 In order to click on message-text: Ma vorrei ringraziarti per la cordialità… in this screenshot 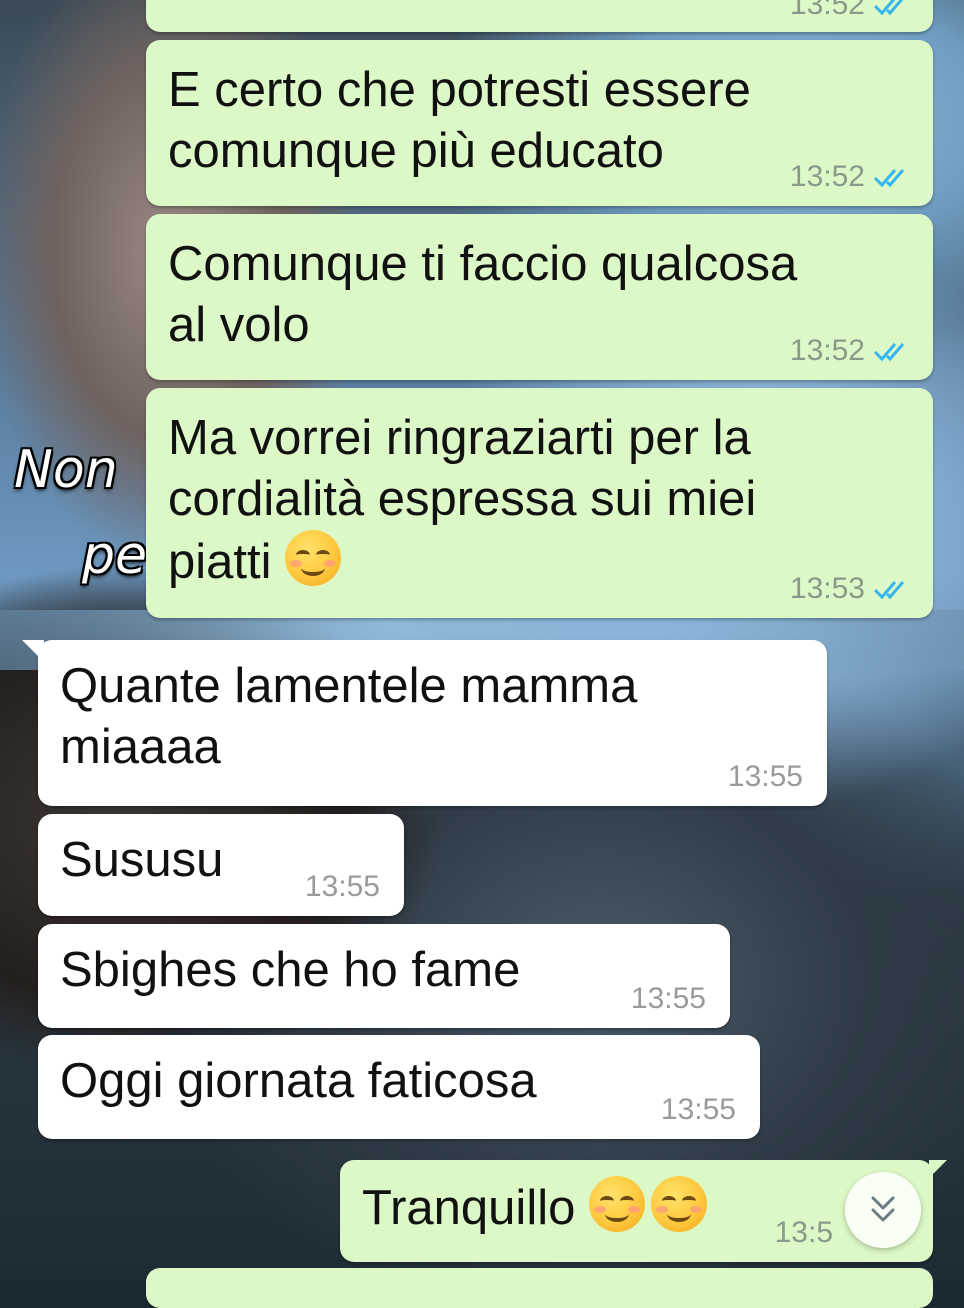, I will do `click(462, 500)`.